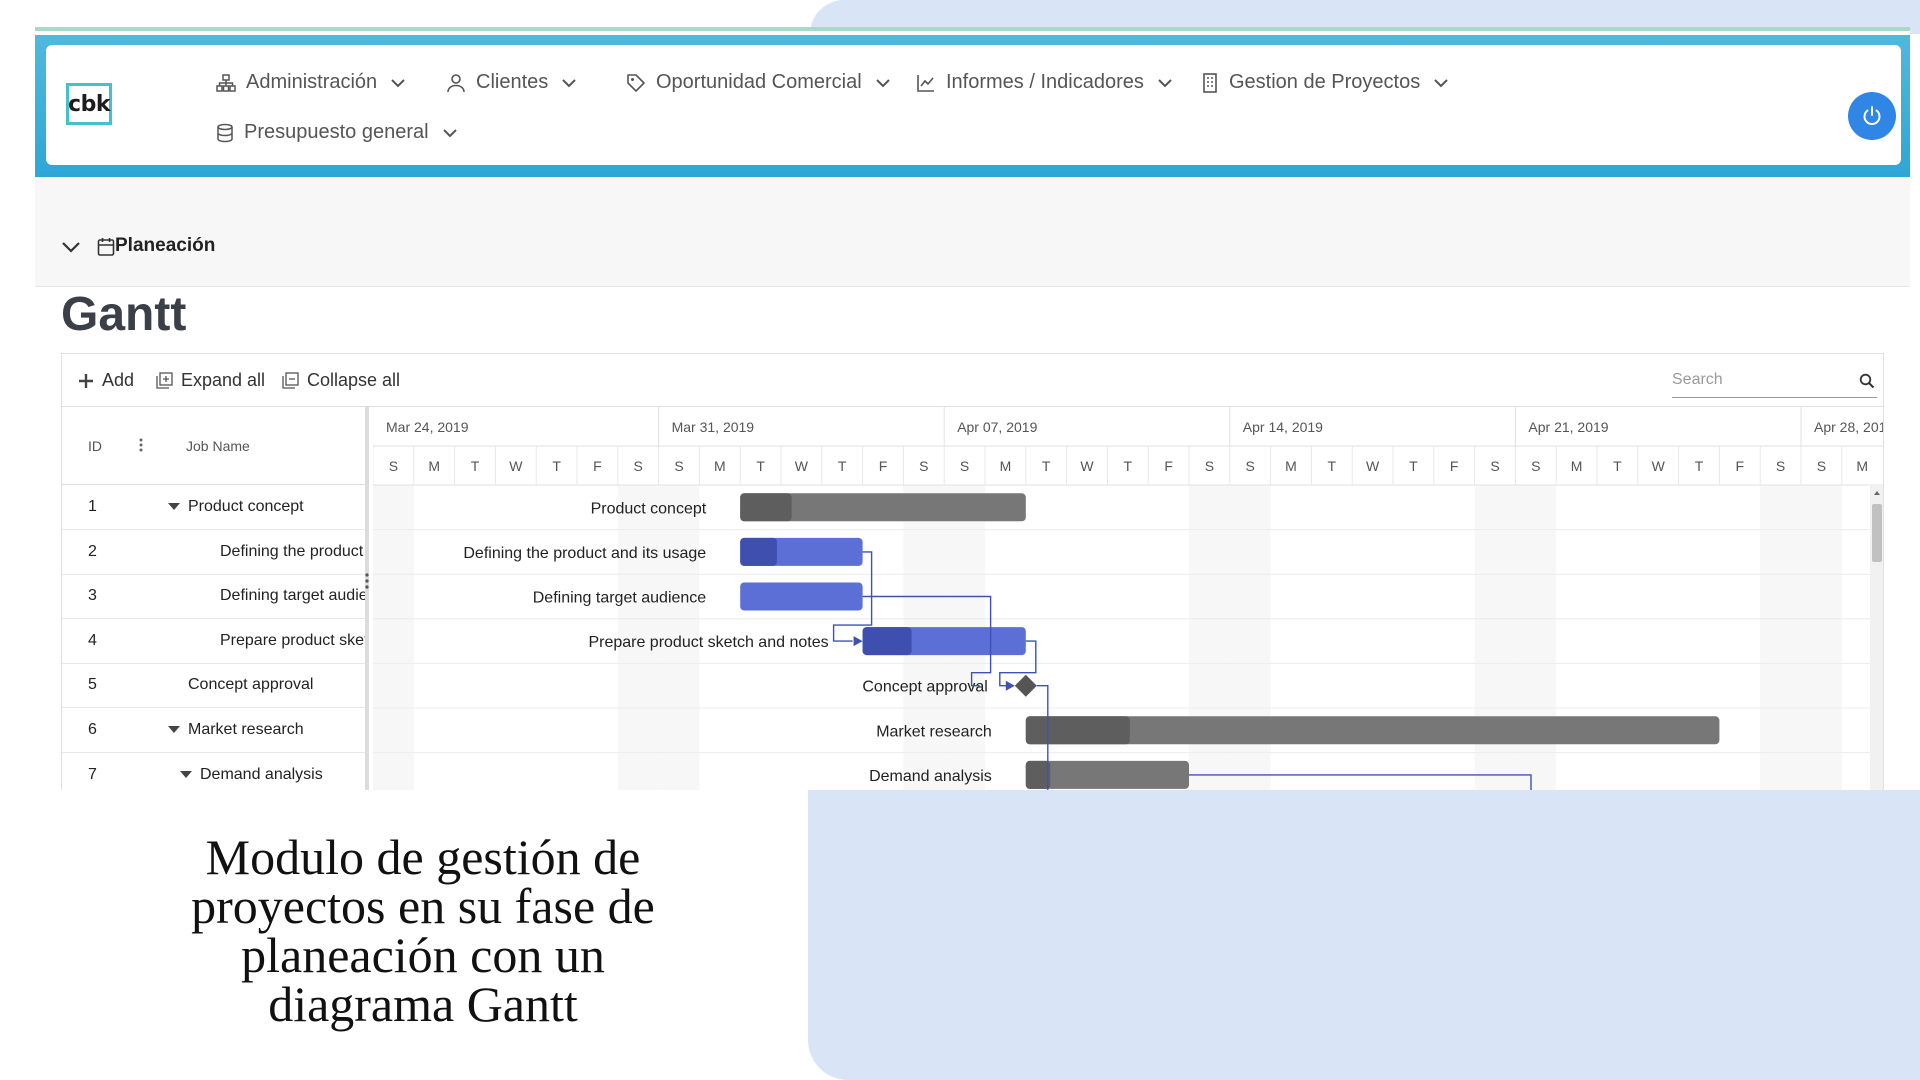  I want to click on nav-item-presupuesto: Presupuesto general, so click(336, 132).